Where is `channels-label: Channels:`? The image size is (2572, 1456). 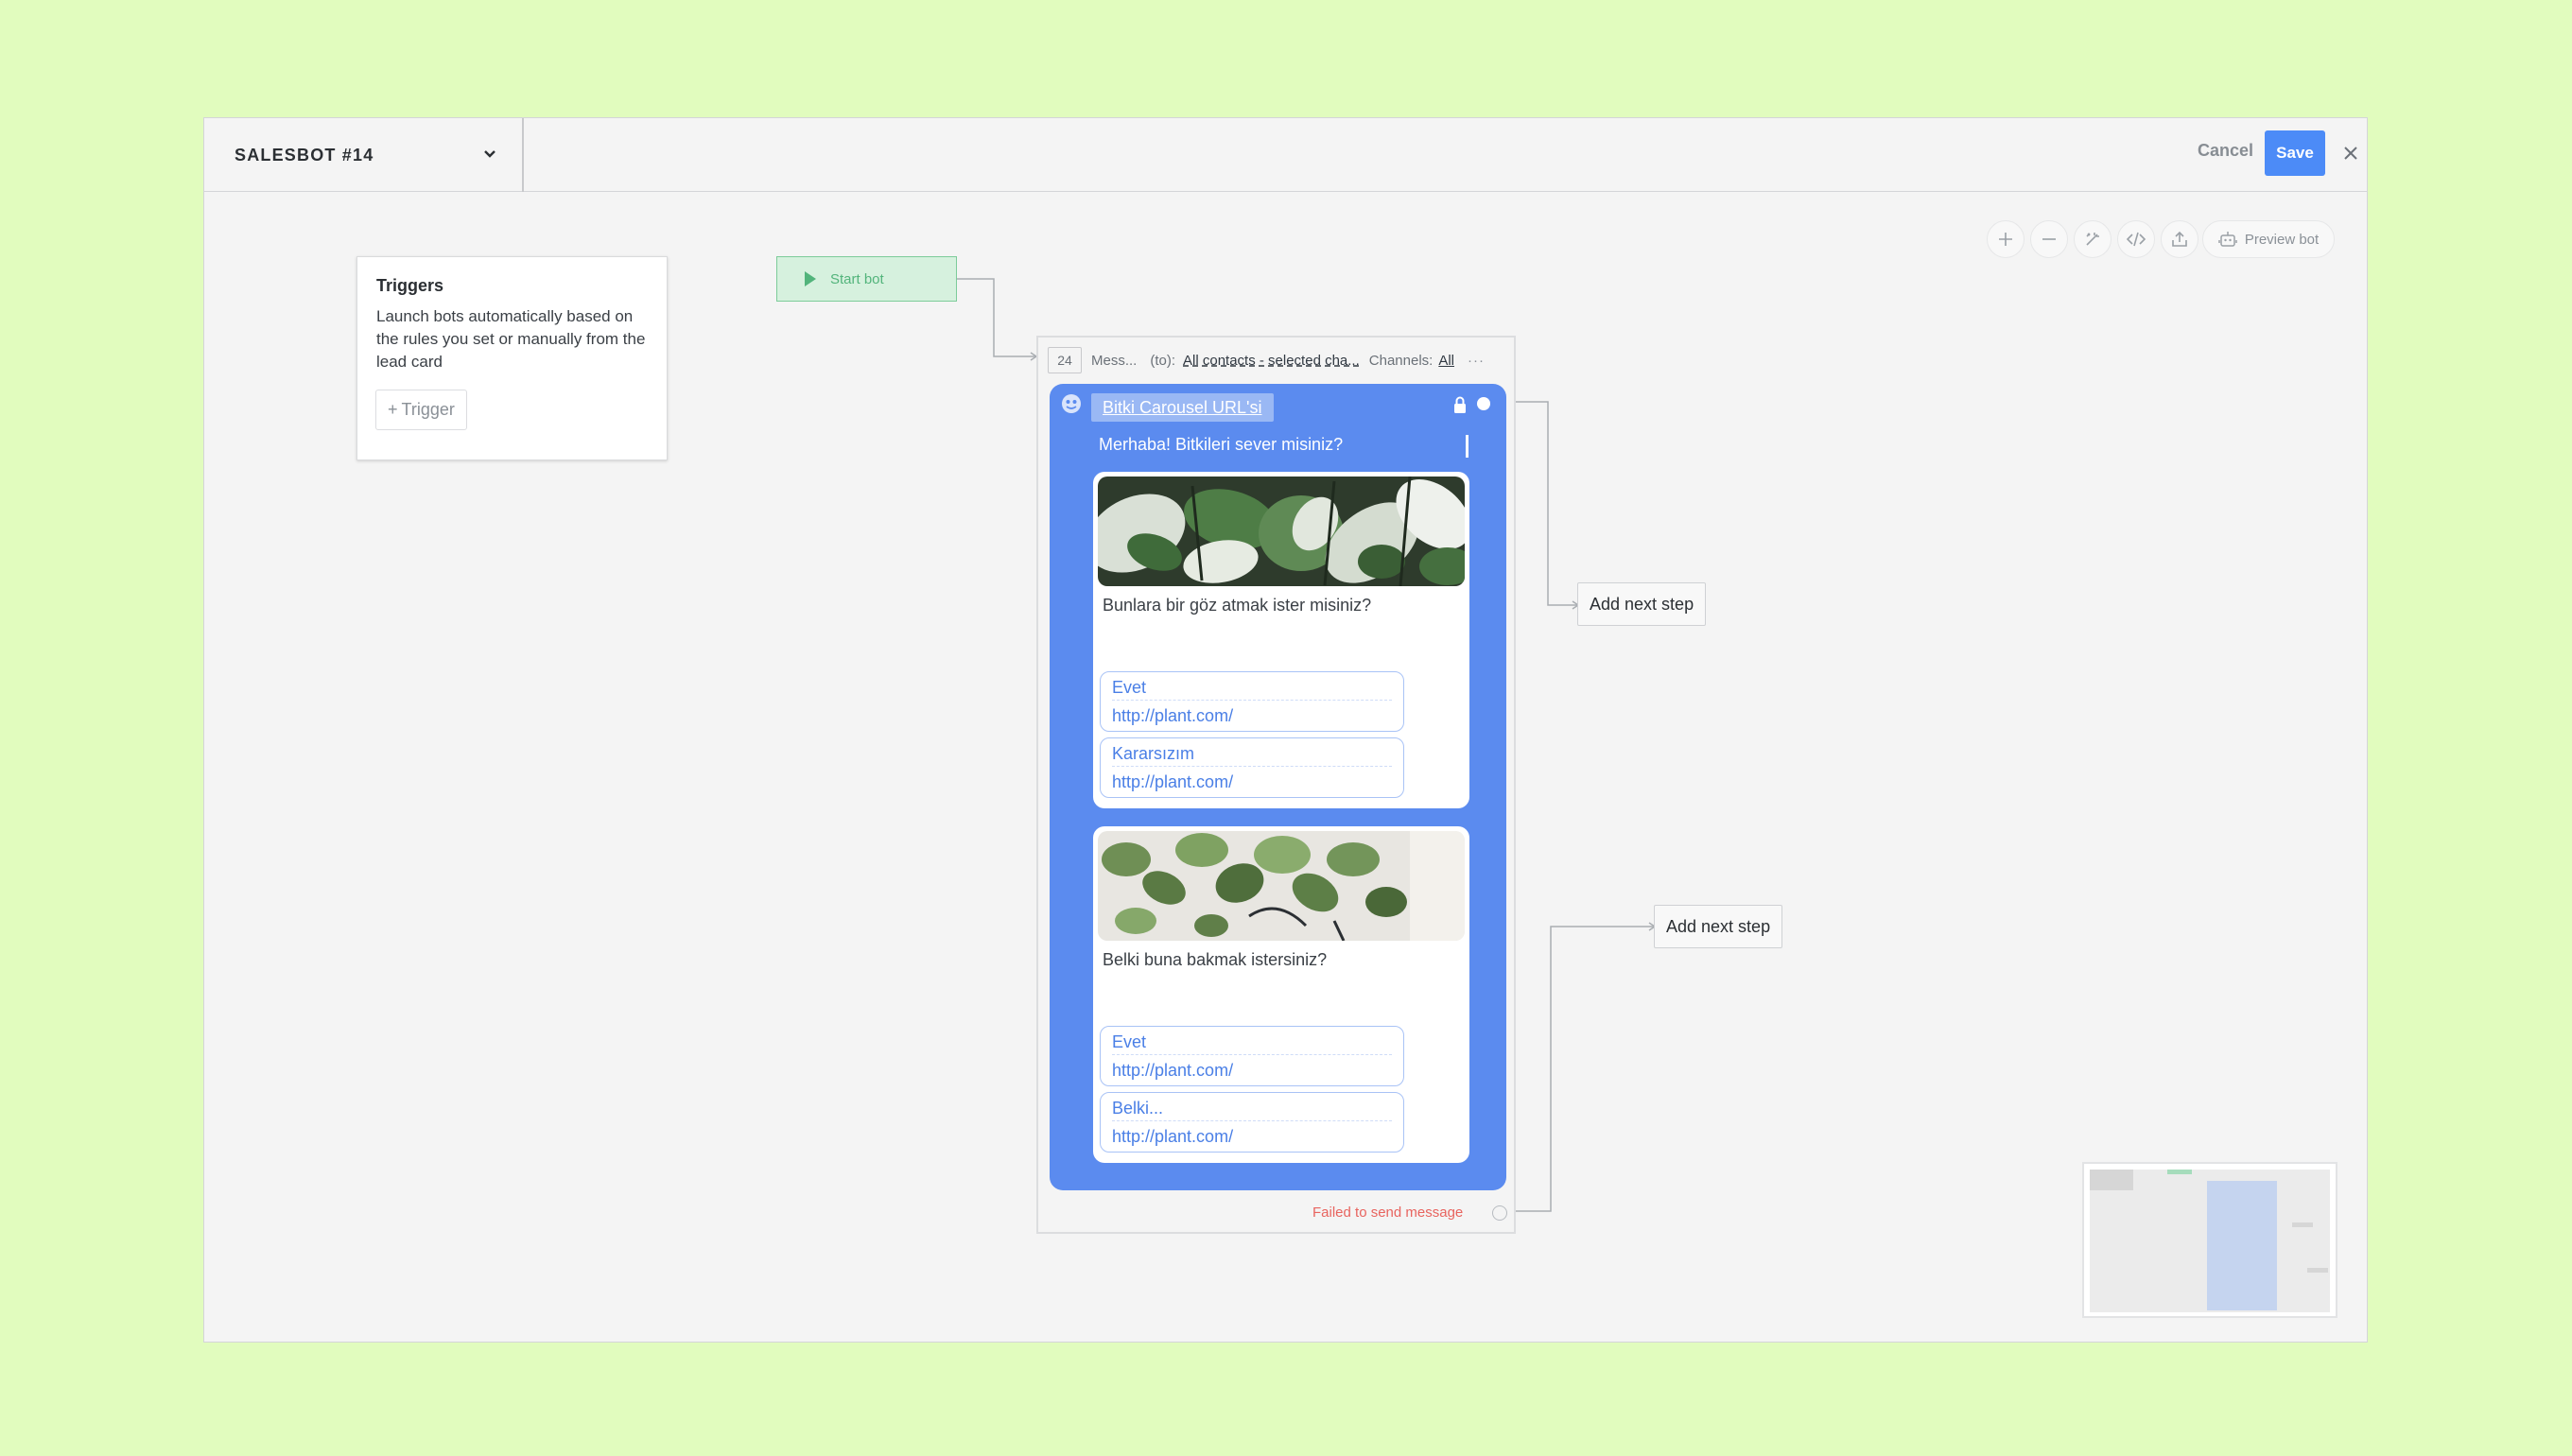
channels-label: Channels: is located at coordinates (1401, 360).